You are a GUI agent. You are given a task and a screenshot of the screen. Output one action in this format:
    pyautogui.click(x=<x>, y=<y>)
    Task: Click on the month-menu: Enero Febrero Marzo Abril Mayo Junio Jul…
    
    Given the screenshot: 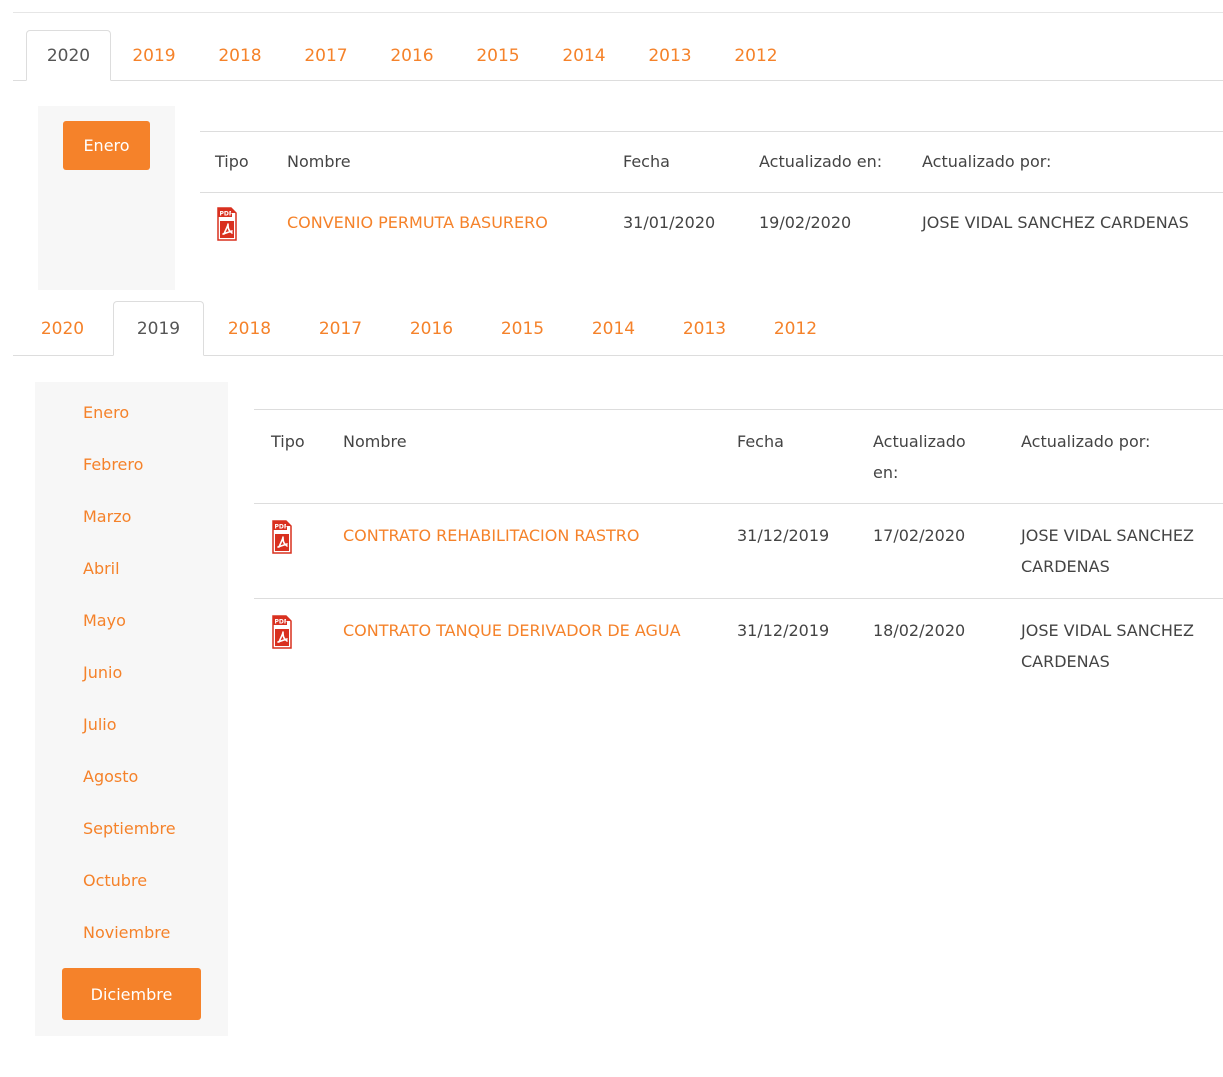 What is the action you would take?
    pyautogui.click(x=131, y=709)
    